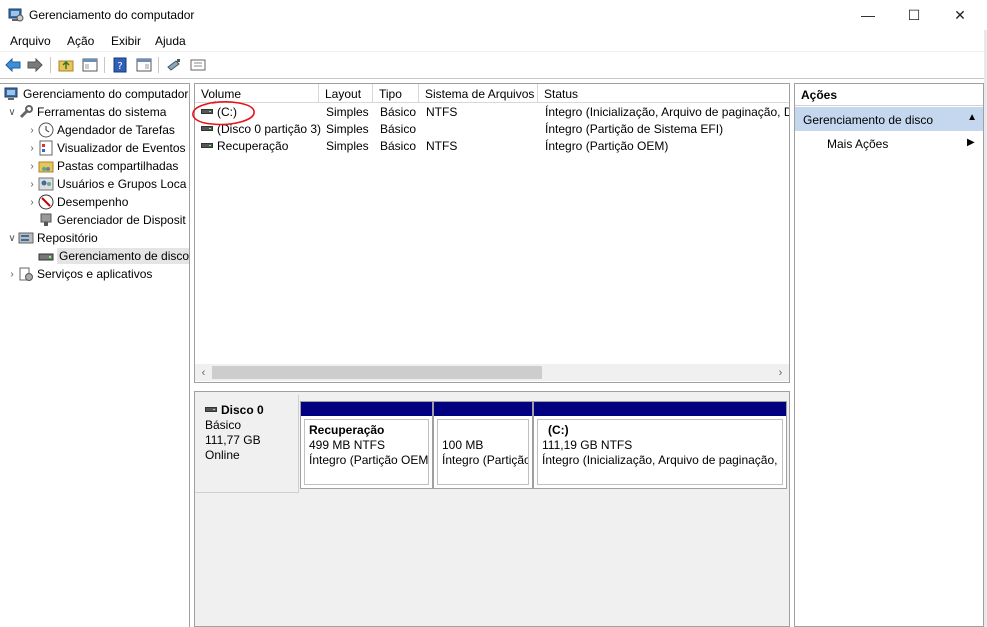 The height and width of the screenshot is (627, 987). I want to click on column-header-sistema: Sistema de Arquivos, so click(478, 93).